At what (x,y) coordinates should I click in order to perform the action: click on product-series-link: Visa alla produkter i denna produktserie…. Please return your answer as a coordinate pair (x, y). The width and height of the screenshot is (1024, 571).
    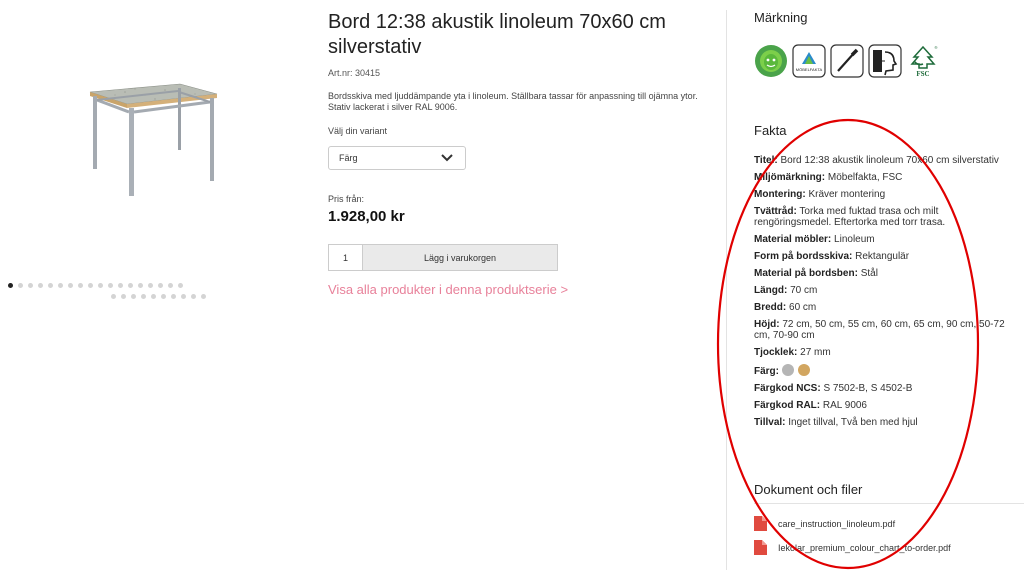
    Looking at the image, I should click on (518, 289).